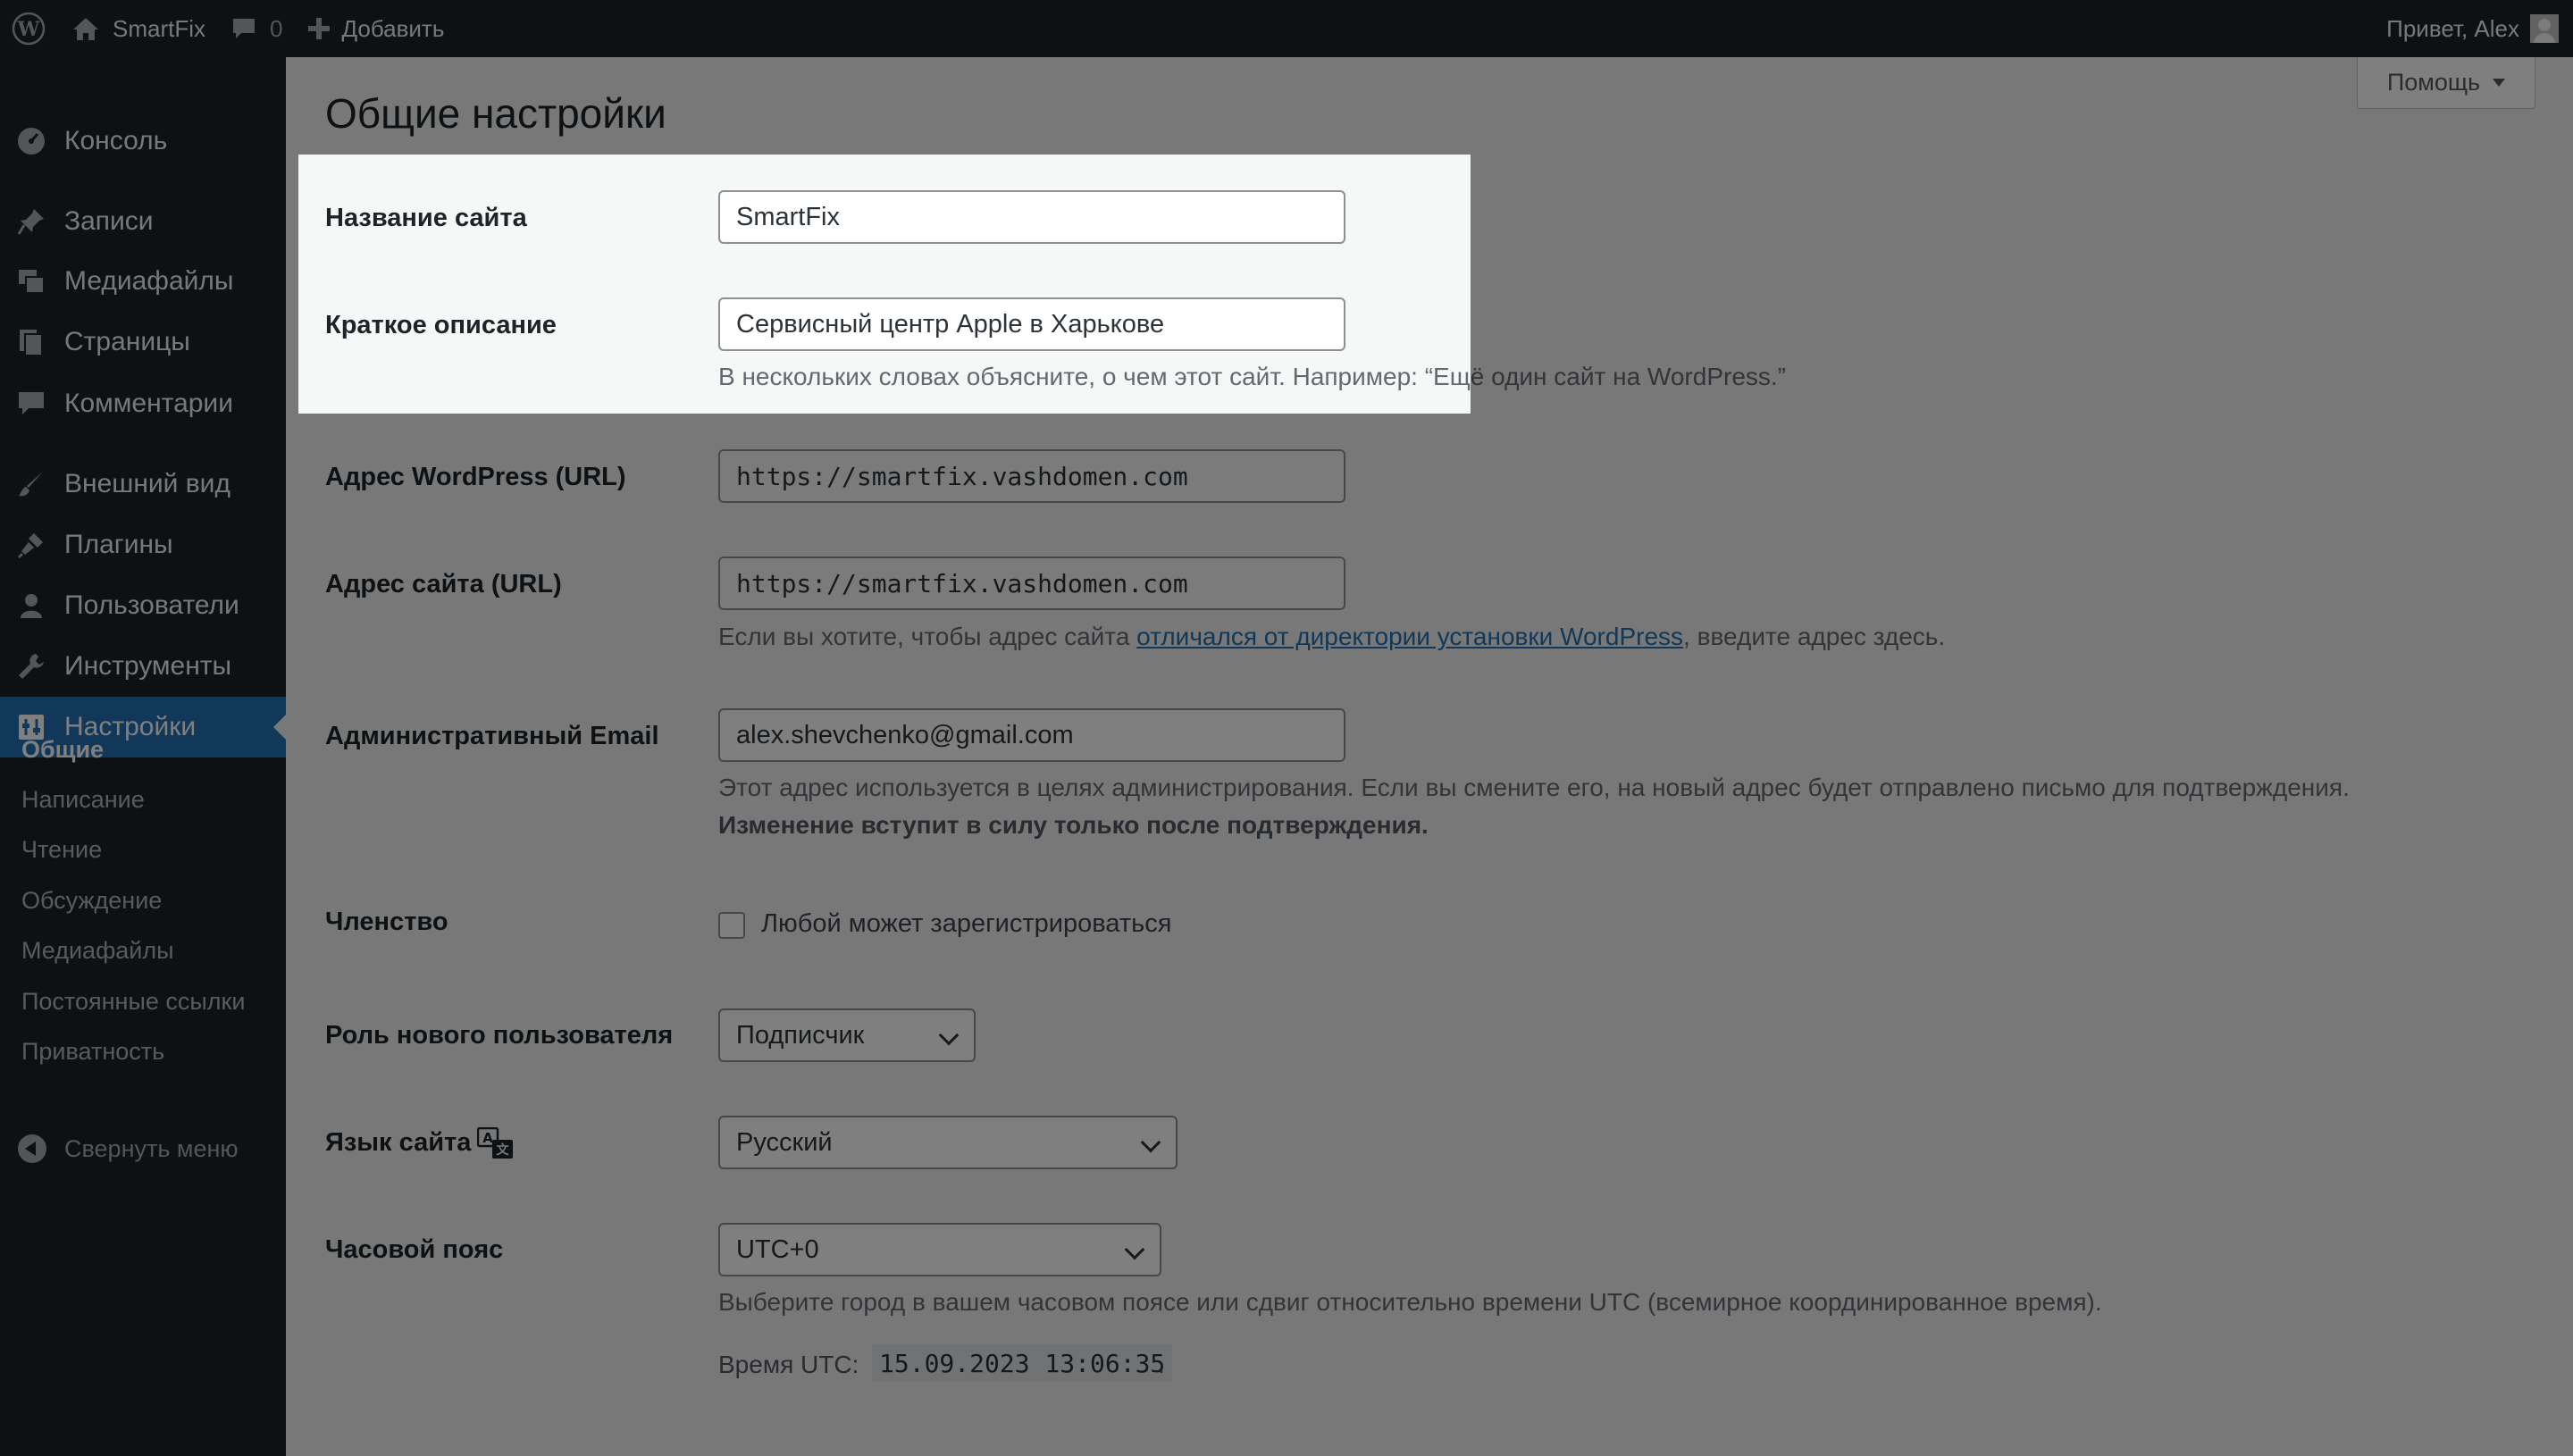 Image resolution: width=2573 pixels, height=1456 pixels. What do you see at coordinates (91, 901) in the screenshot?
I see `submenu-item-discussion: Обсуждение` at bounding box center [91, 901].